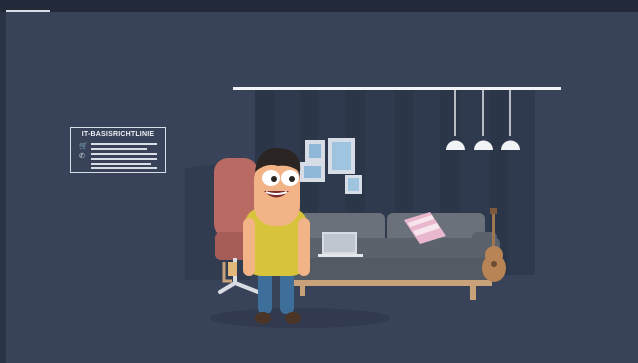 This screenshot has width=638, height=363. What do you see at coordinates (397, 88) in the screenshot?
I see `ceiling-rail` at bounding box center [397, 88].